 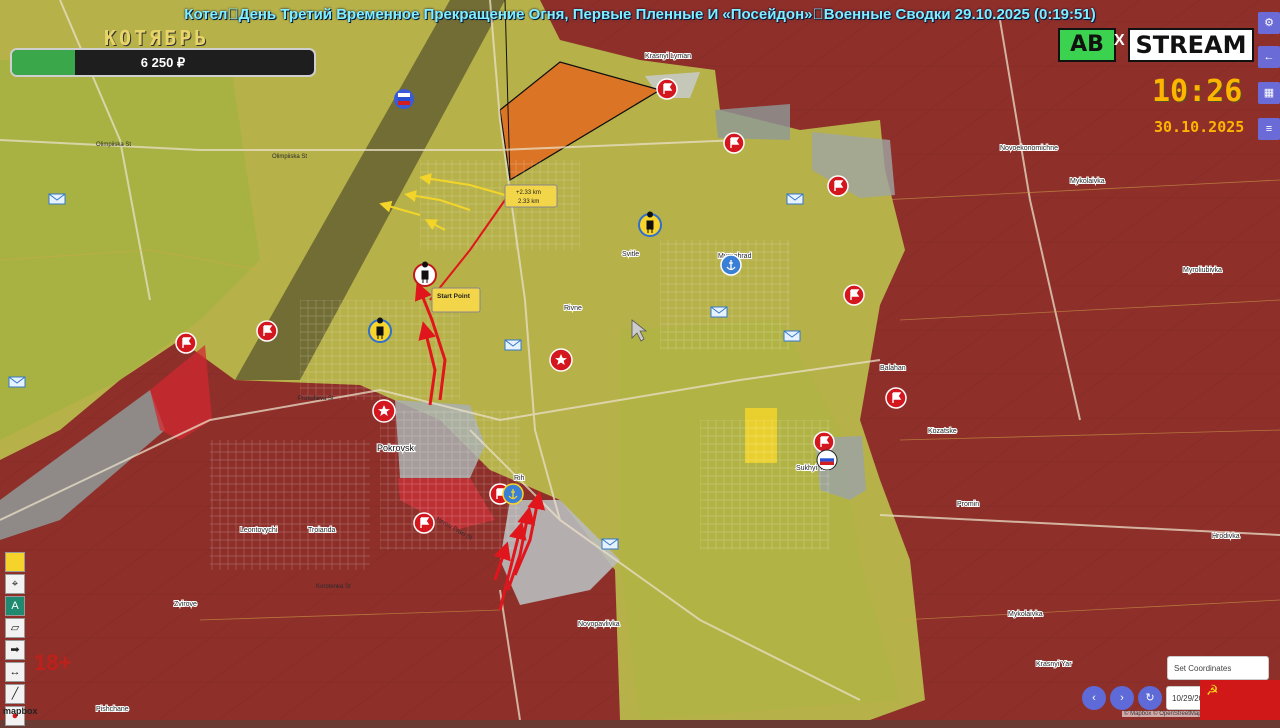 What do you see at coordinates (1269, 93) in the screenshot?
I see `layers-button: ▦` at bounding box center [1269, 93].